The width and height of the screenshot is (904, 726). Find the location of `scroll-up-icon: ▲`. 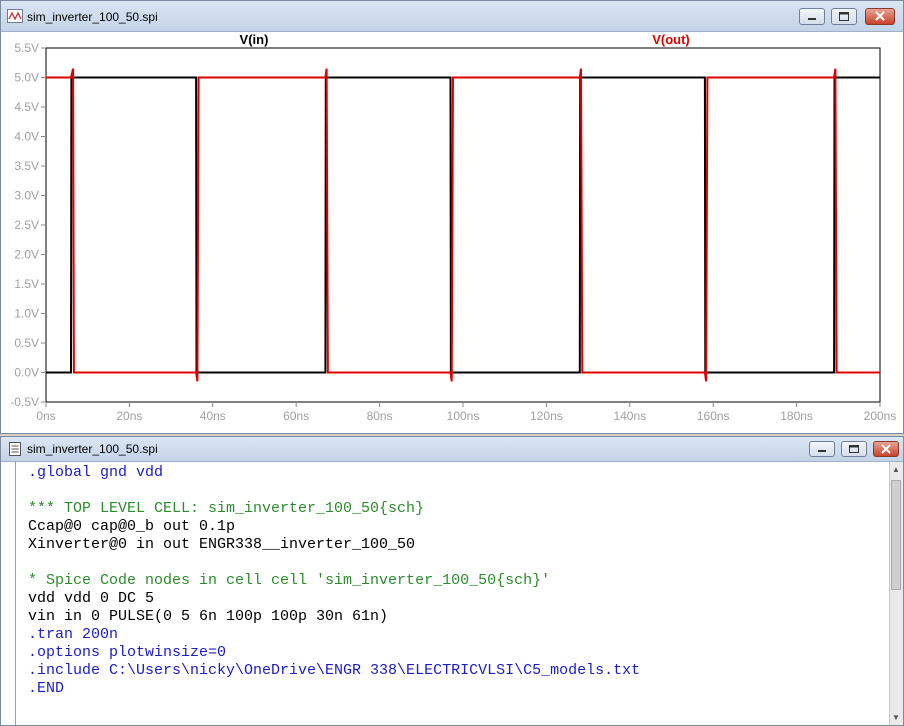

scroll-up-icon: ▲ is located at coordinates (896, 469).